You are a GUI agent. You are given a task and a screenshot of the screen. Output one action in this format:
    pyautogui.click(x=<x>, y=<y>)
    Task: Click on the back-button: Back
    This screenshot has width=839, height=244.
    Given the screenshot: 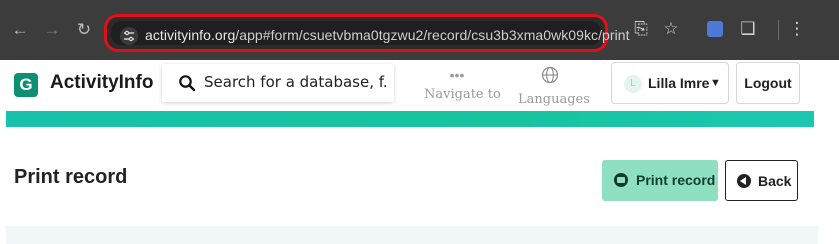 What is the action you would take?
    pyautogui.click(x=761, y=180)
    